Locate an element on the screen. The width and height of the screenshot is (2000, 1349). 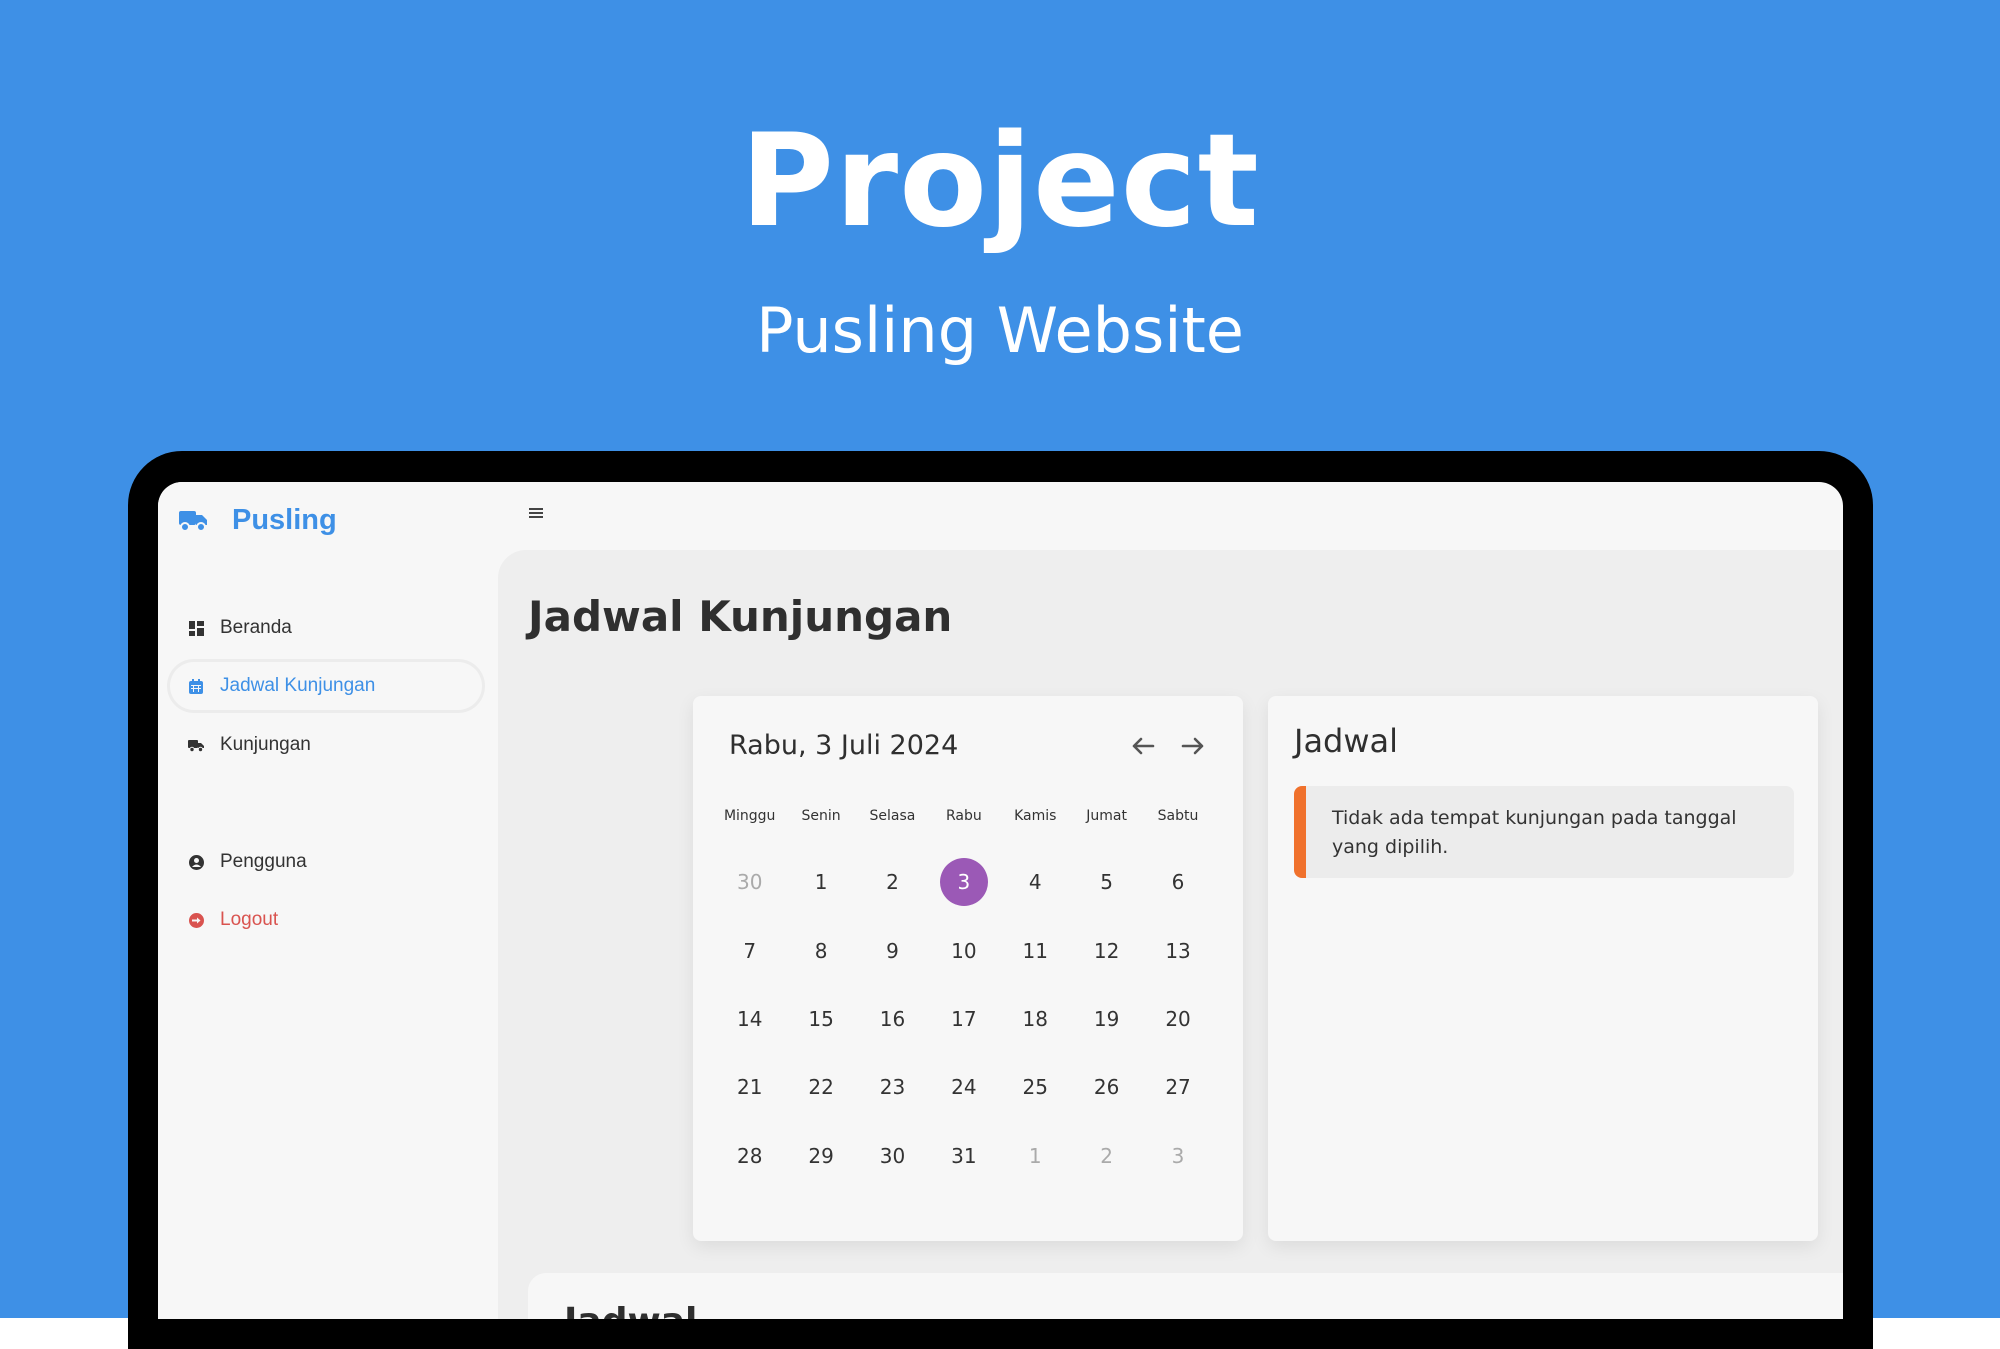
calendar-day: 10 is located at coordinates (963, 951).